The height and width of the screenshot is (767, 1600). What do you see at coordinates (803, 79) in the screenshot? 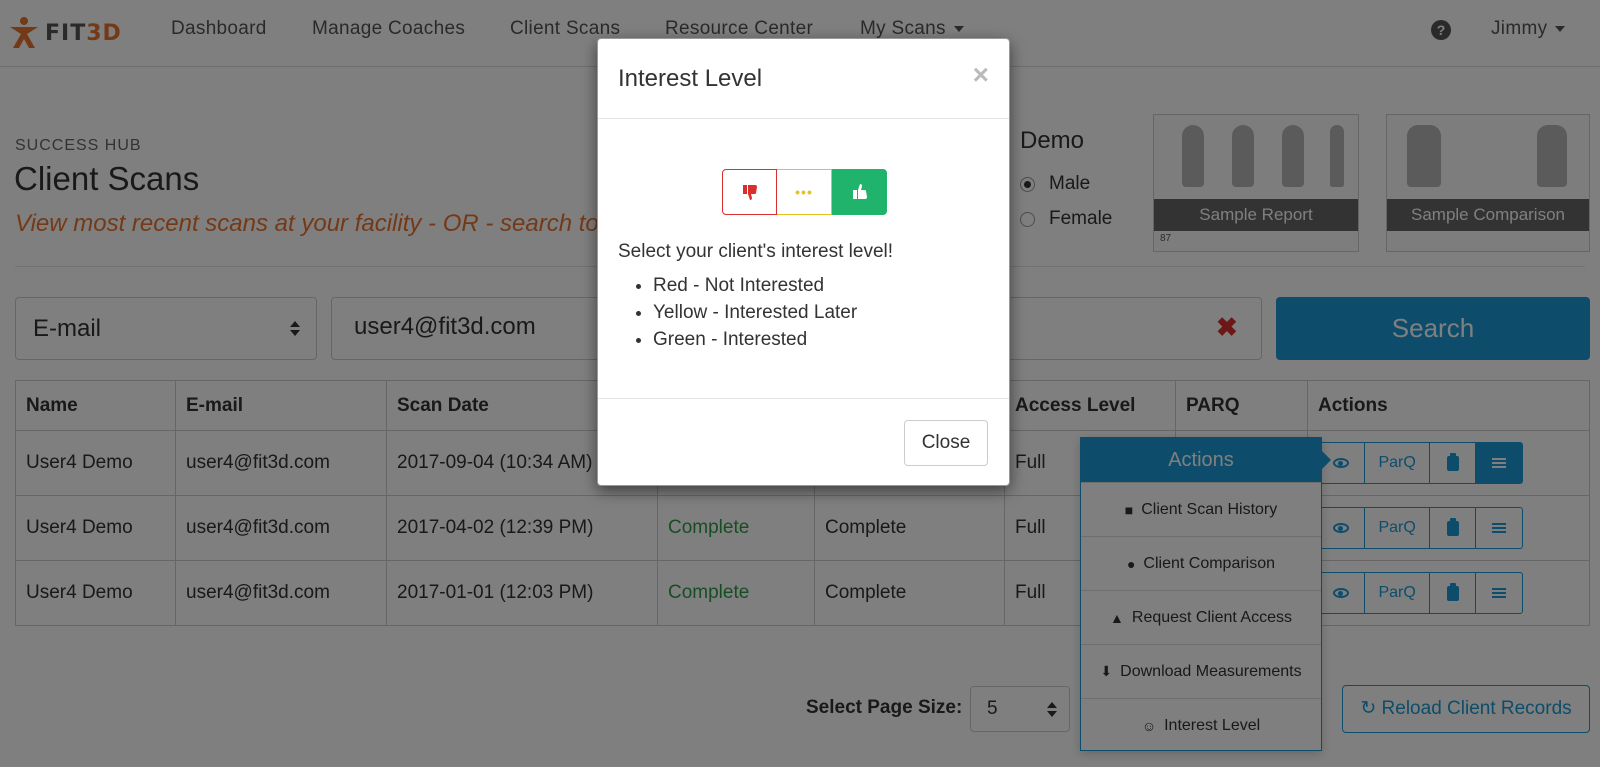
I see `modal-header: Interest Level ×` at bounding box center [803, 79].